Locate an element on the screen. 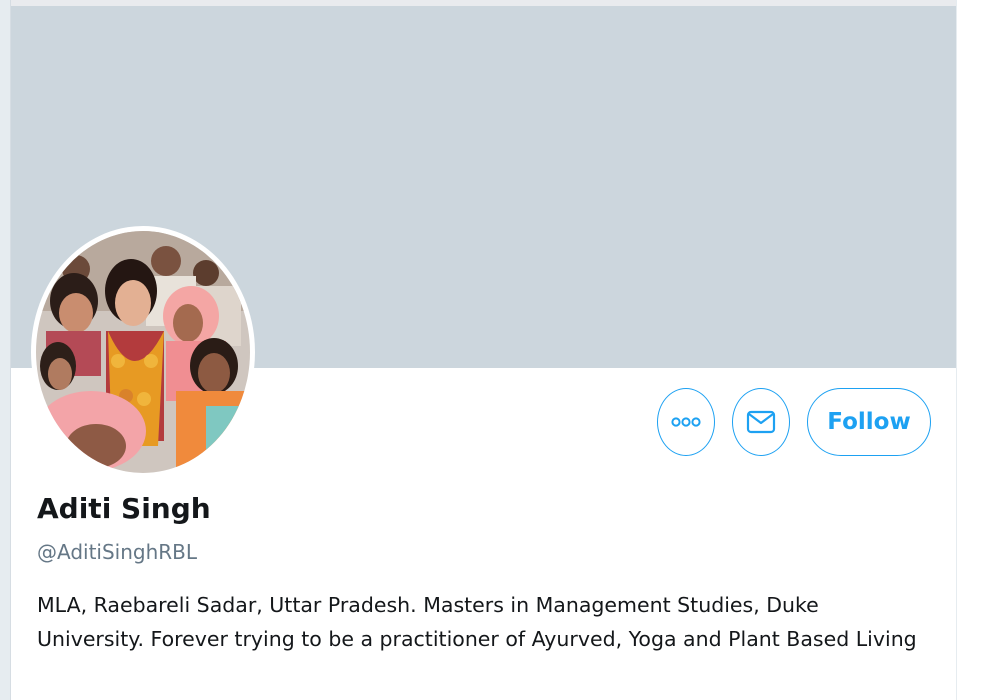 This screenshot has width=1000, height=700. follow-button: Follow is located at coordinates (869, 422).